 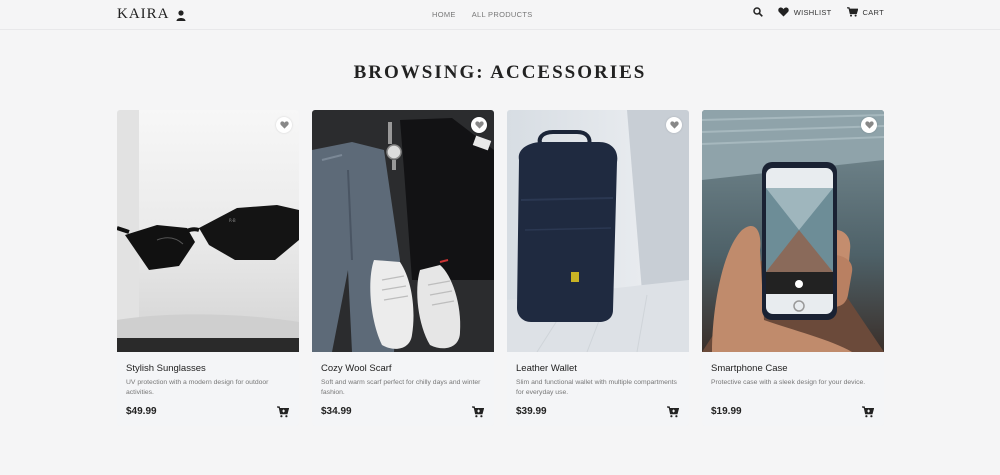 I want to click on product-price: $34.99, so click(x=336, y=411).